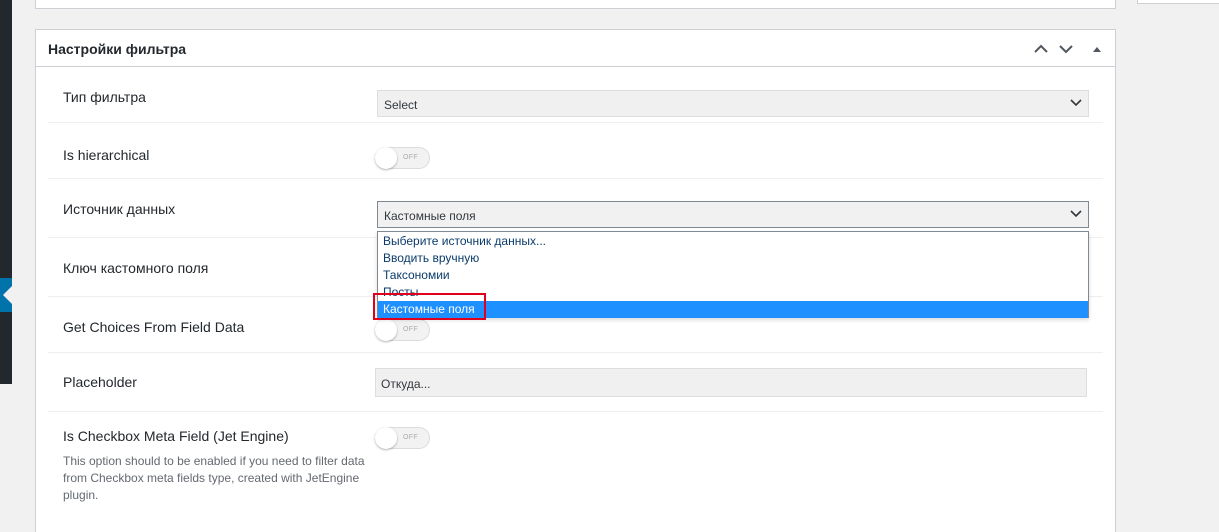 The height and width of the screenshot is (532, 1219). I want to click on chevron-down-icon, so click(1066, 49).